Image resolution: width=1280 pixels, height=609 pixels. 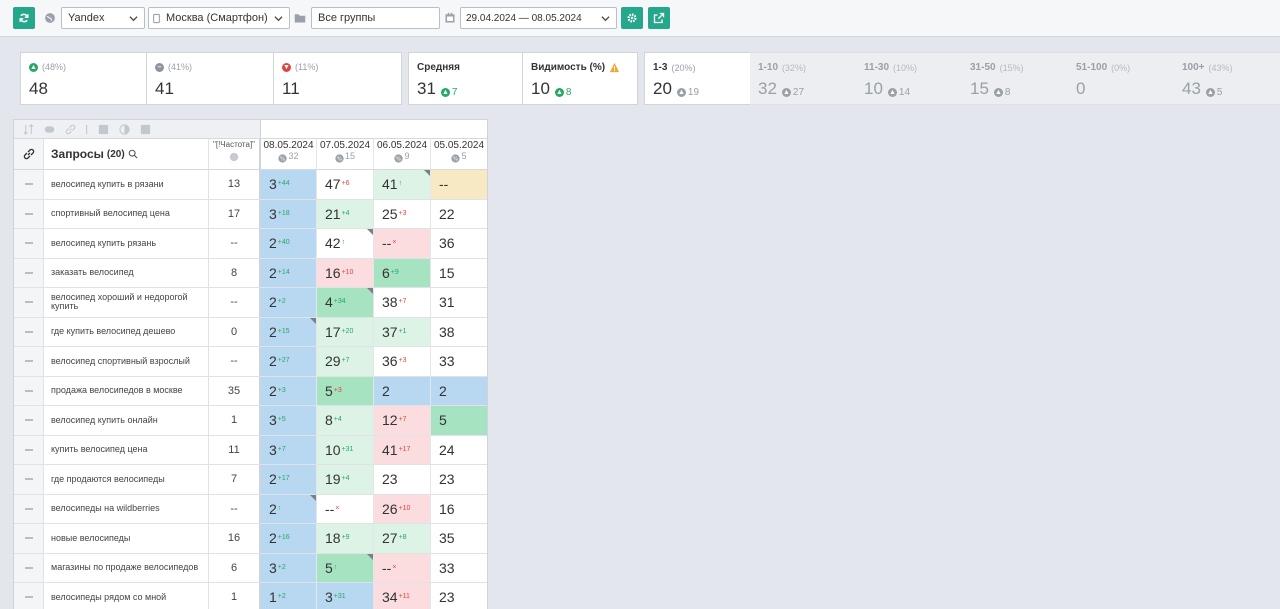 What do you see at coordinates (459, 538) in the screenshot?
I see `position-cell: 35` at bounding box center [459, 538].